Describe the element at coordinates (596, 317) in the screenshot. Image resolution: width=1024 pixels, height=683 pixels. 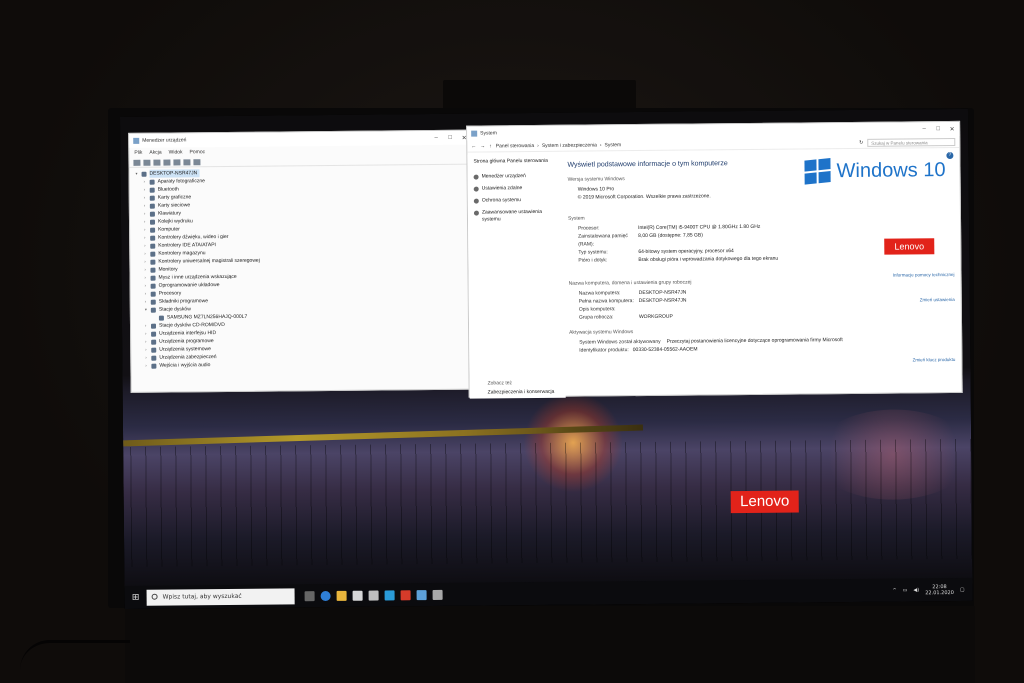
I see `info-key: Grupa robocza:` at that location.